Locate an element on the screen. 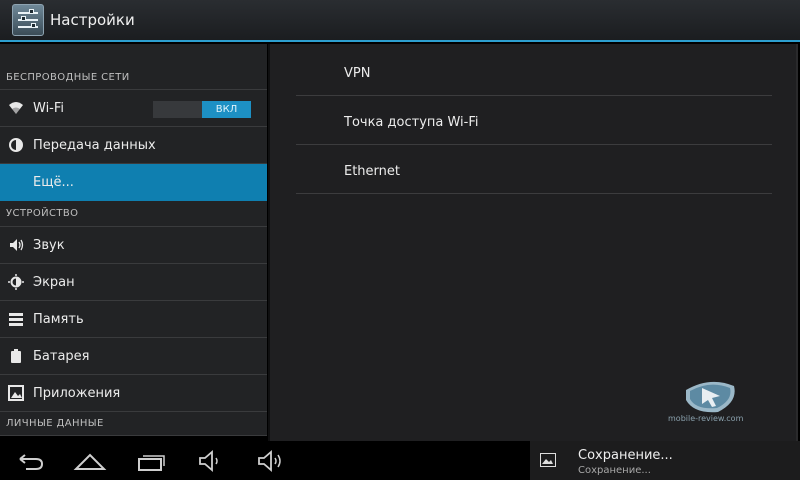 This screenshot has height=480, width=800. storage-icon is located at coordinates (16, 319).